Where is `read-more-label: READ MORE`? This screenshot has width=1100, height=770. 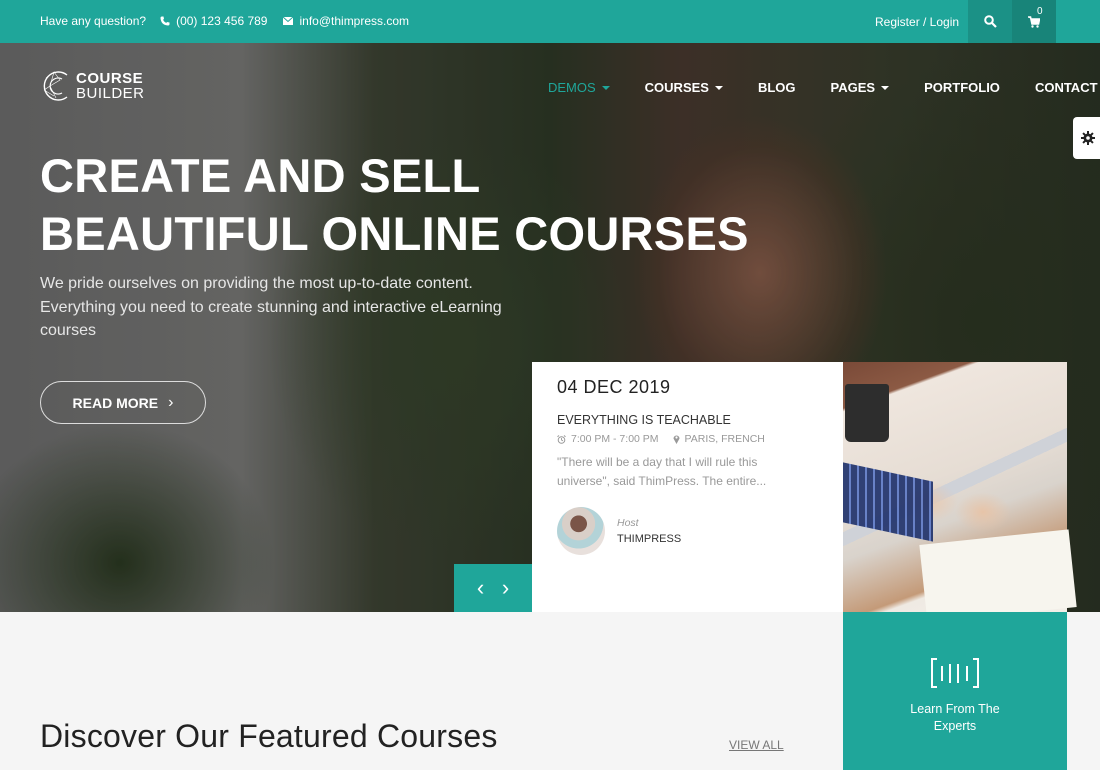
read-more-label: READ MORE is located at coordinates (115, 402).